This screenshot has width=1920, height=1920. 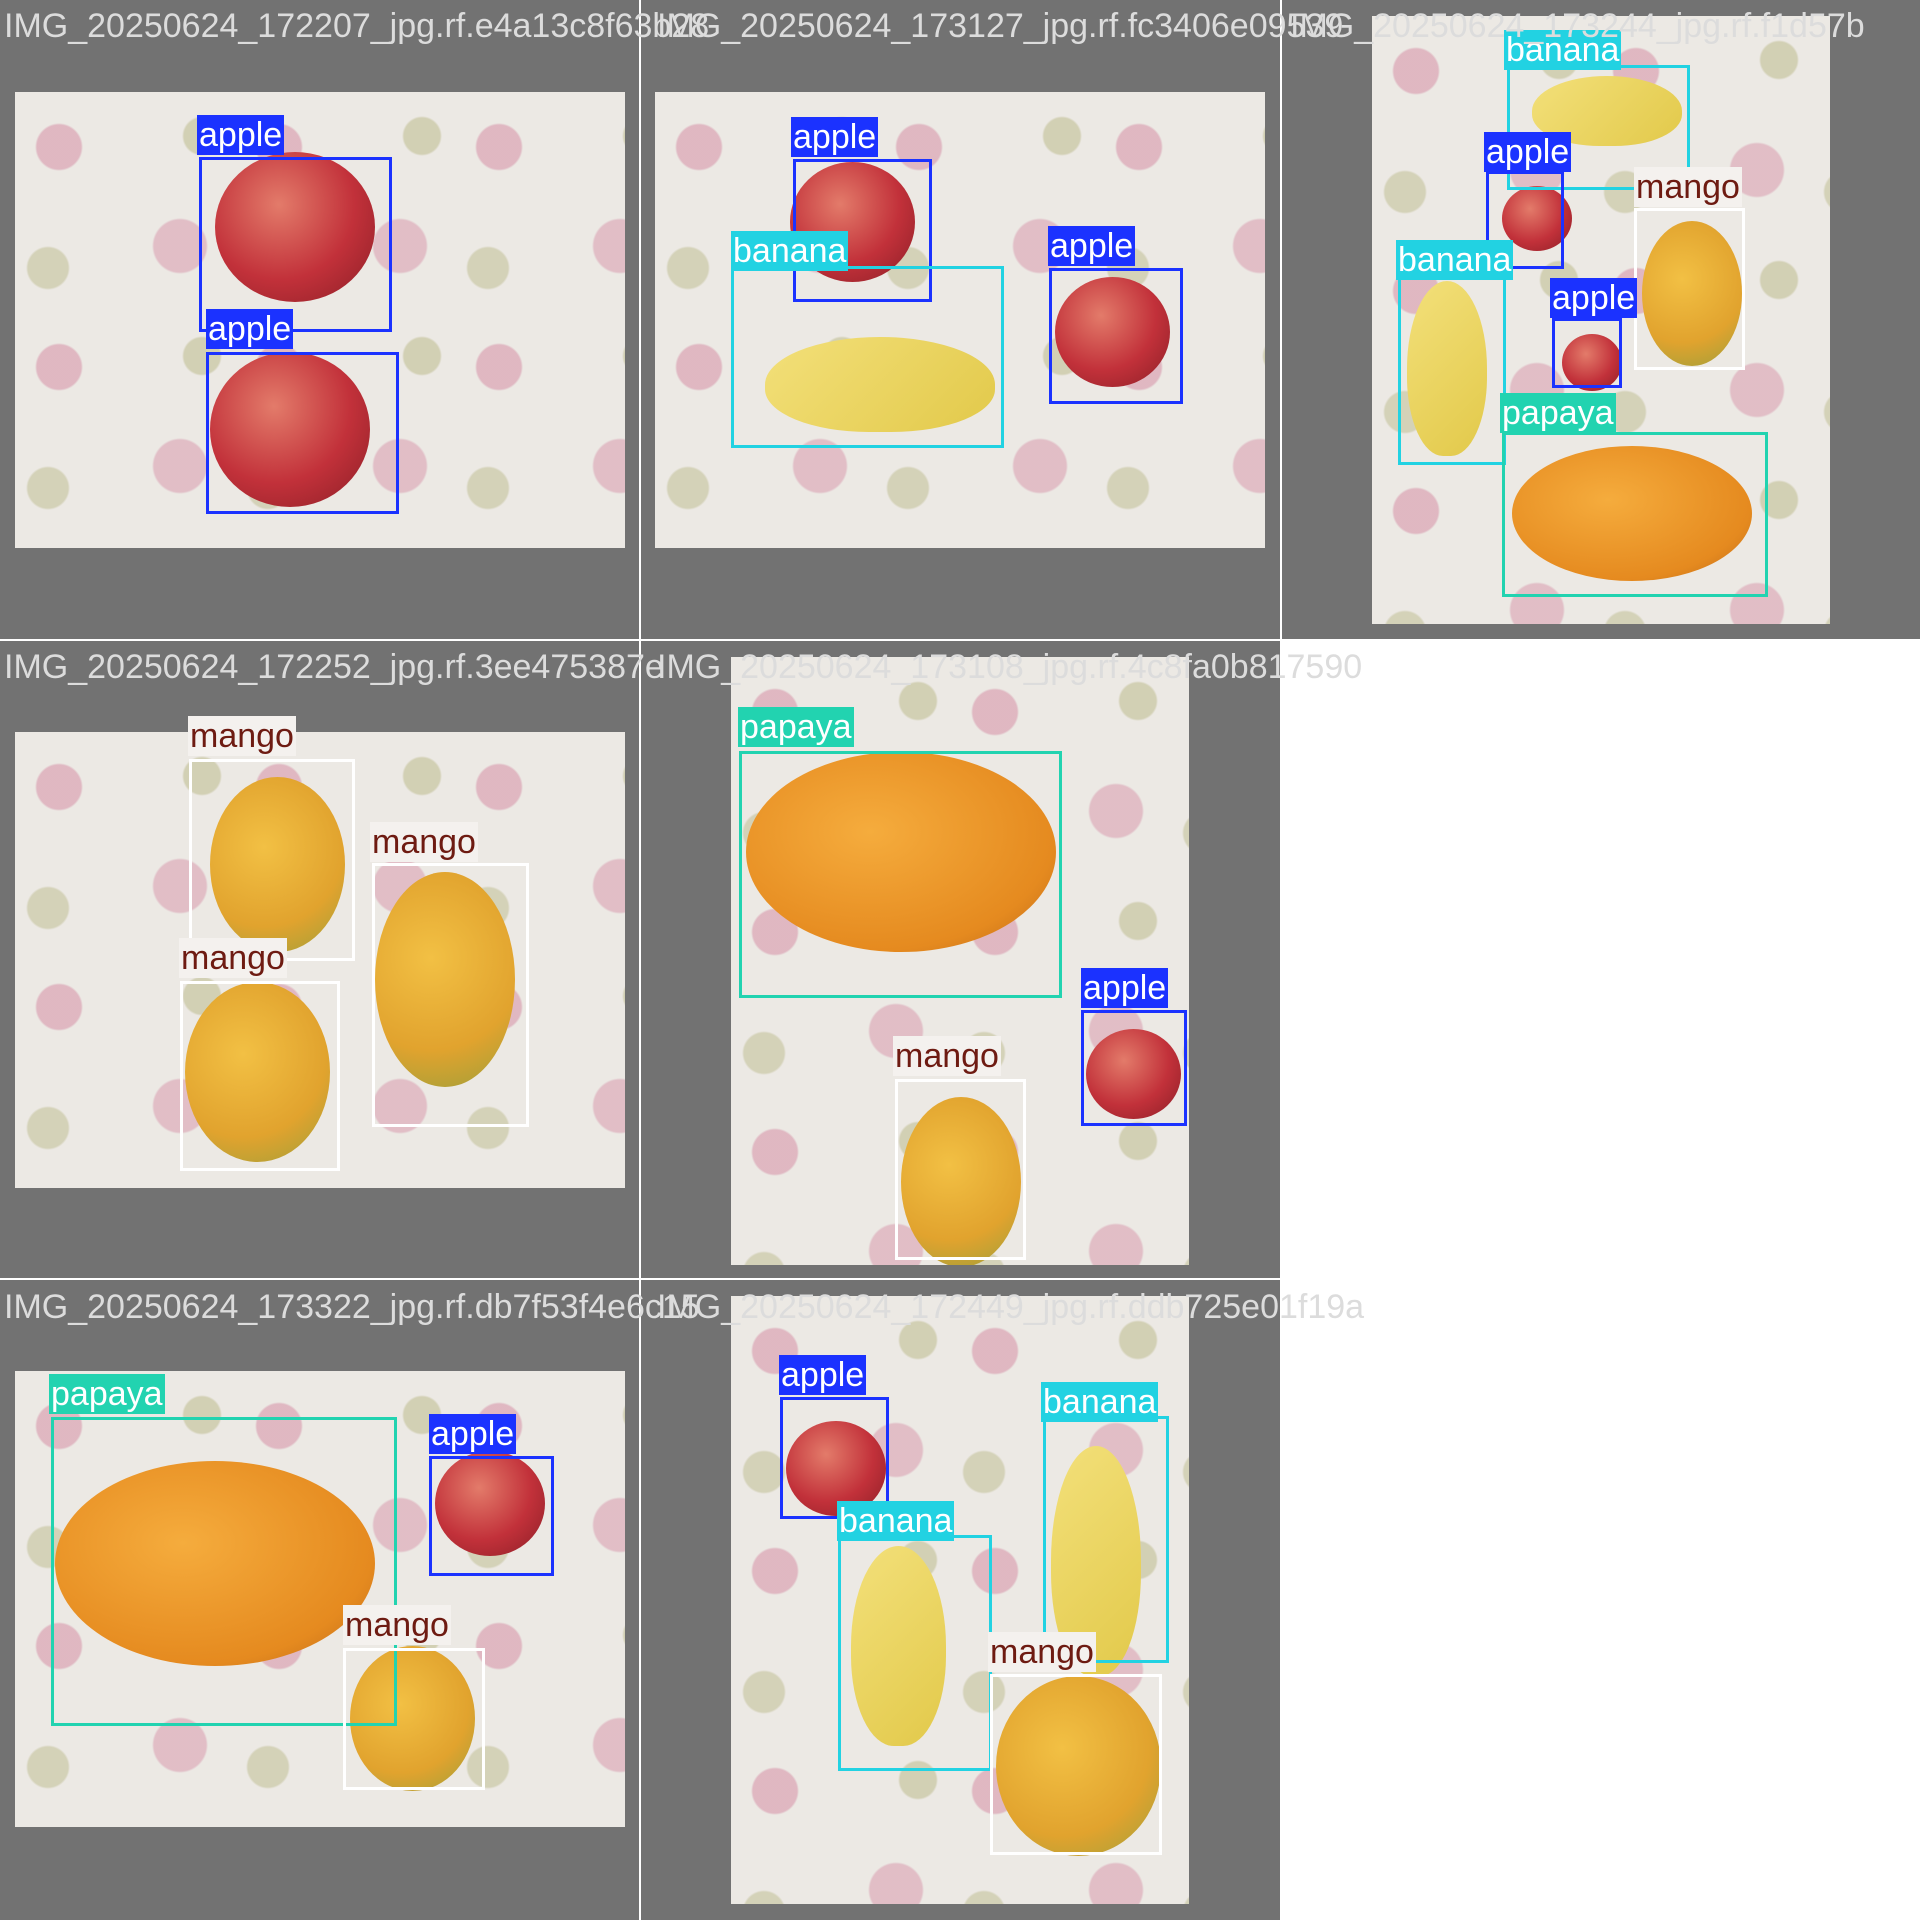 I want to click on image-tile-7: apple banana banana mango, so click(x=960, y=1600).